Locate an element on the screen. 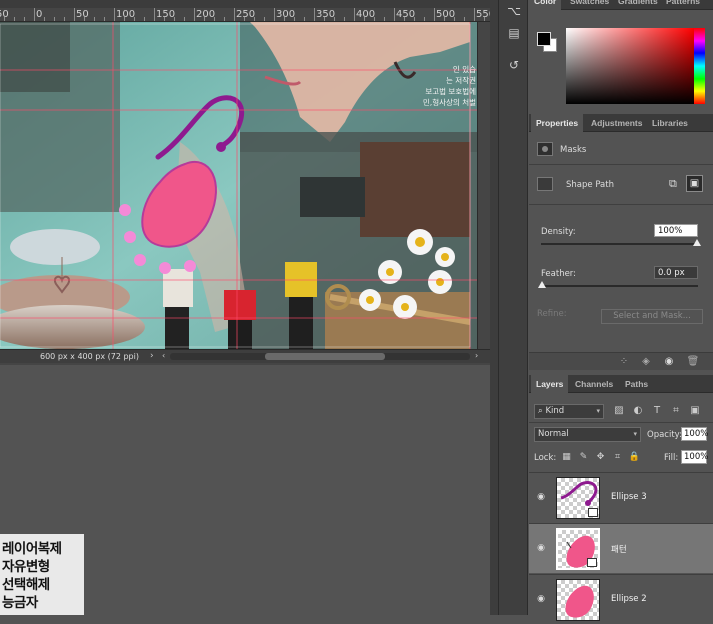 The width and height of the screenshot is (713, 624). scrollbar-thumb is located at coordinates (325, 356).